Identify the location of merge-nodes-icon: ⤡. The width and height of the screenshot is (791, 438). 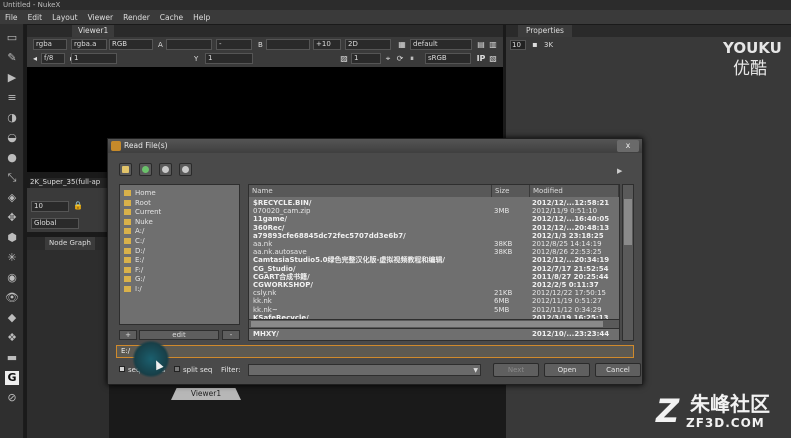
(12, 178).